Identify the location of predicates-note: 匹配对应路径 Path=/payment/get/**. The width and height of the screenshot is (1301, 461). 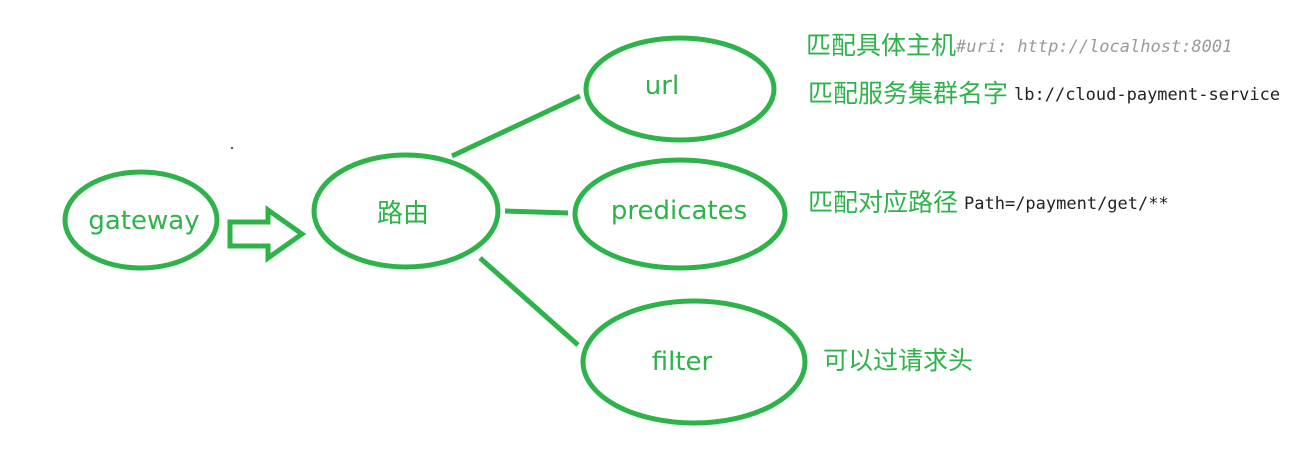
(988, 202).